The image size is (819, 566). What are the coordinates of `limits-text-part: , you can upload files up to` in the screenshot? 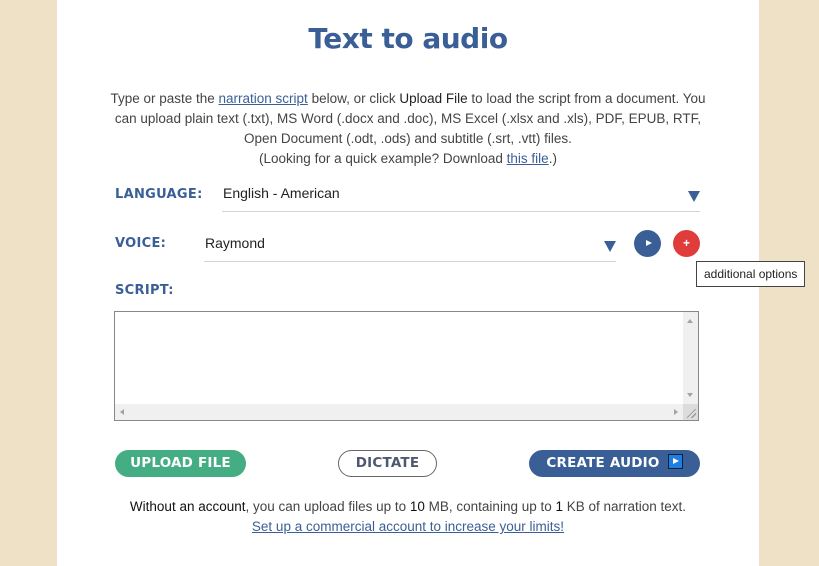 It's located at (327, 506).